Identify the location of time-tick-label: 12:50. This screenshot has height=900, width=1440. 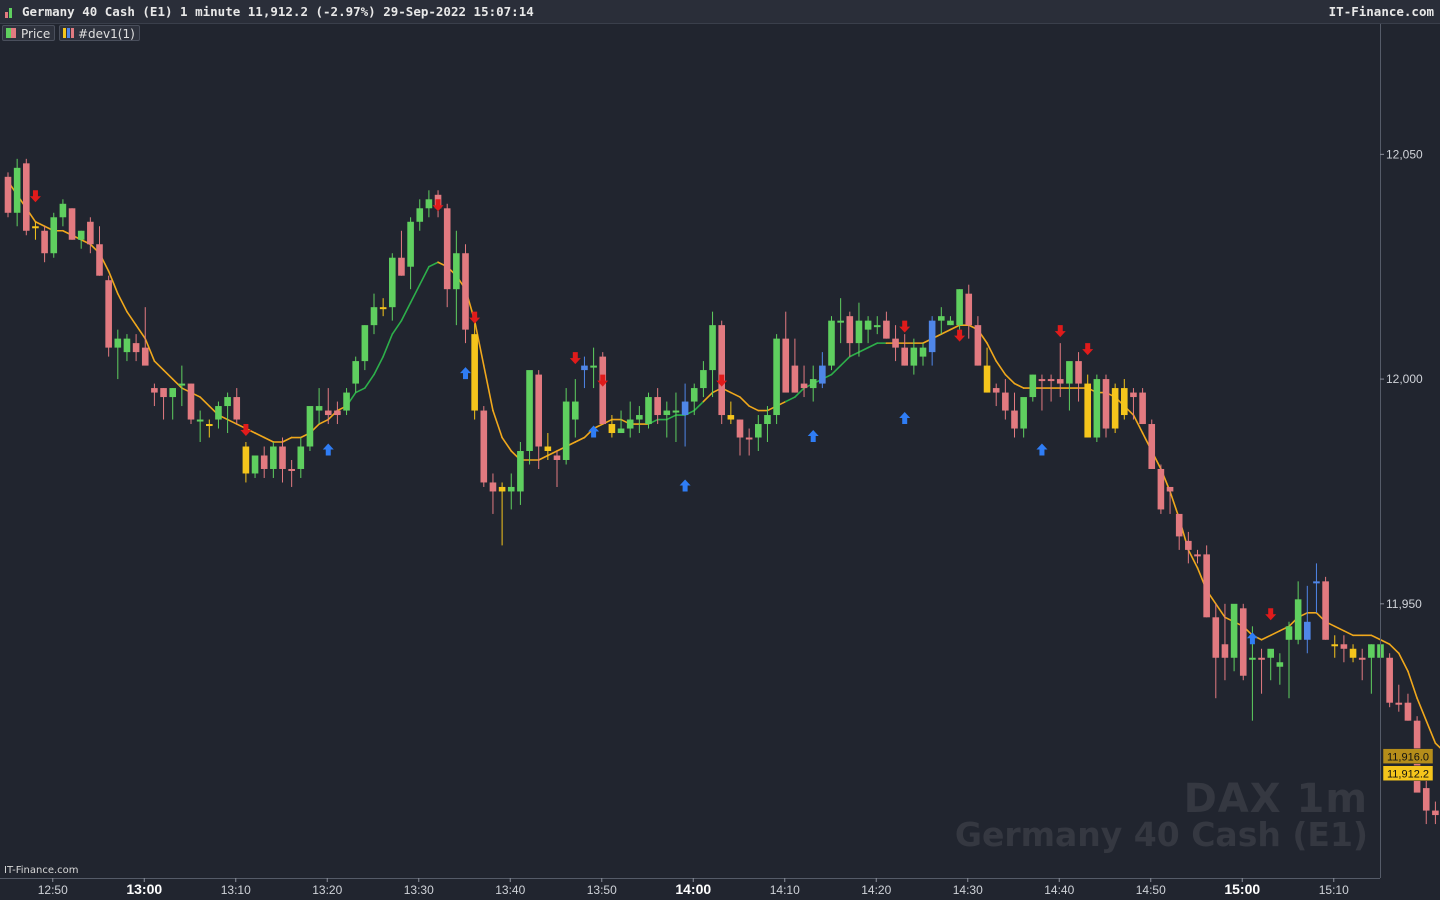
(53, 890).